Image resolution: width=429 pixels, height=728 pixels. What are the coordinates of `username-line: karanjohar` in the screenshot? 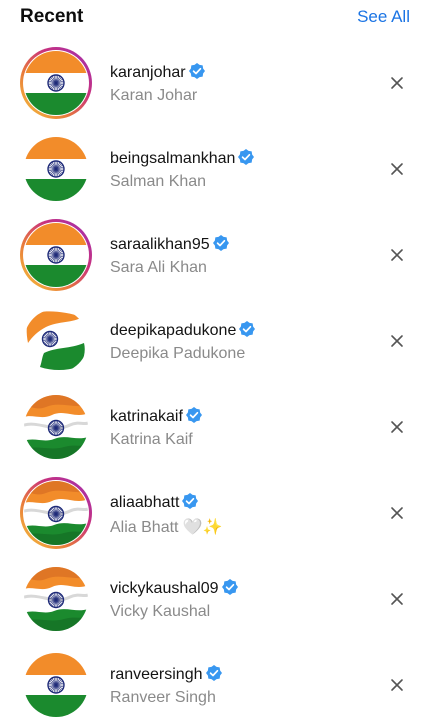 It's located at (157, 73).